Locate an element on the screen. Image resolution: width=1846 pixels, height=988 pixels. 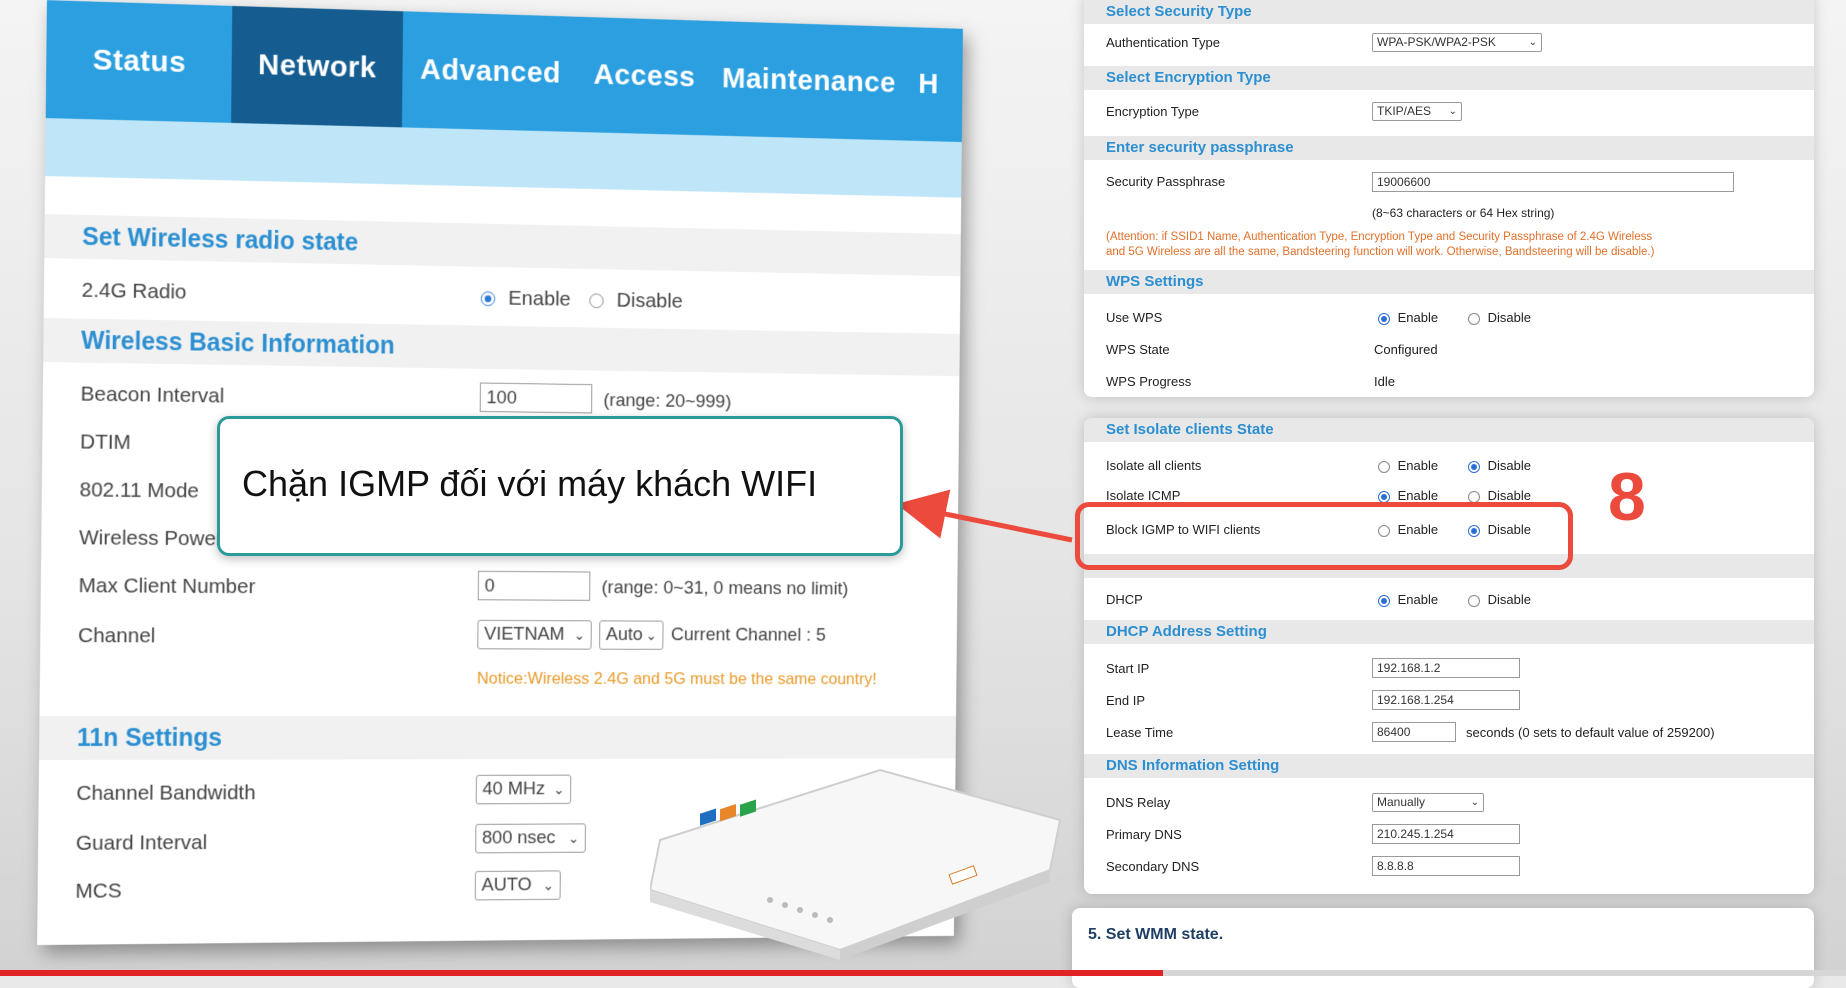
callout-text: Chặn IGMP đối với máy khách WIFI is located at coordinates (530, 483).